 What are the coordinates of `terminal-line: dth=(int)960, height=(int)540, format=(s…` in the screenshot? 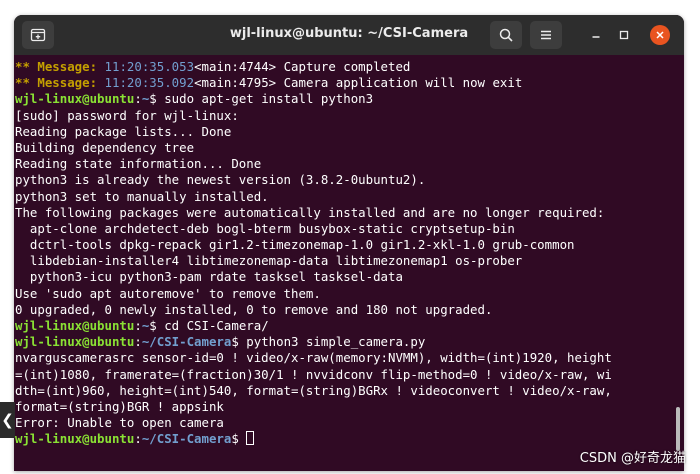 It's located at (341, 391).